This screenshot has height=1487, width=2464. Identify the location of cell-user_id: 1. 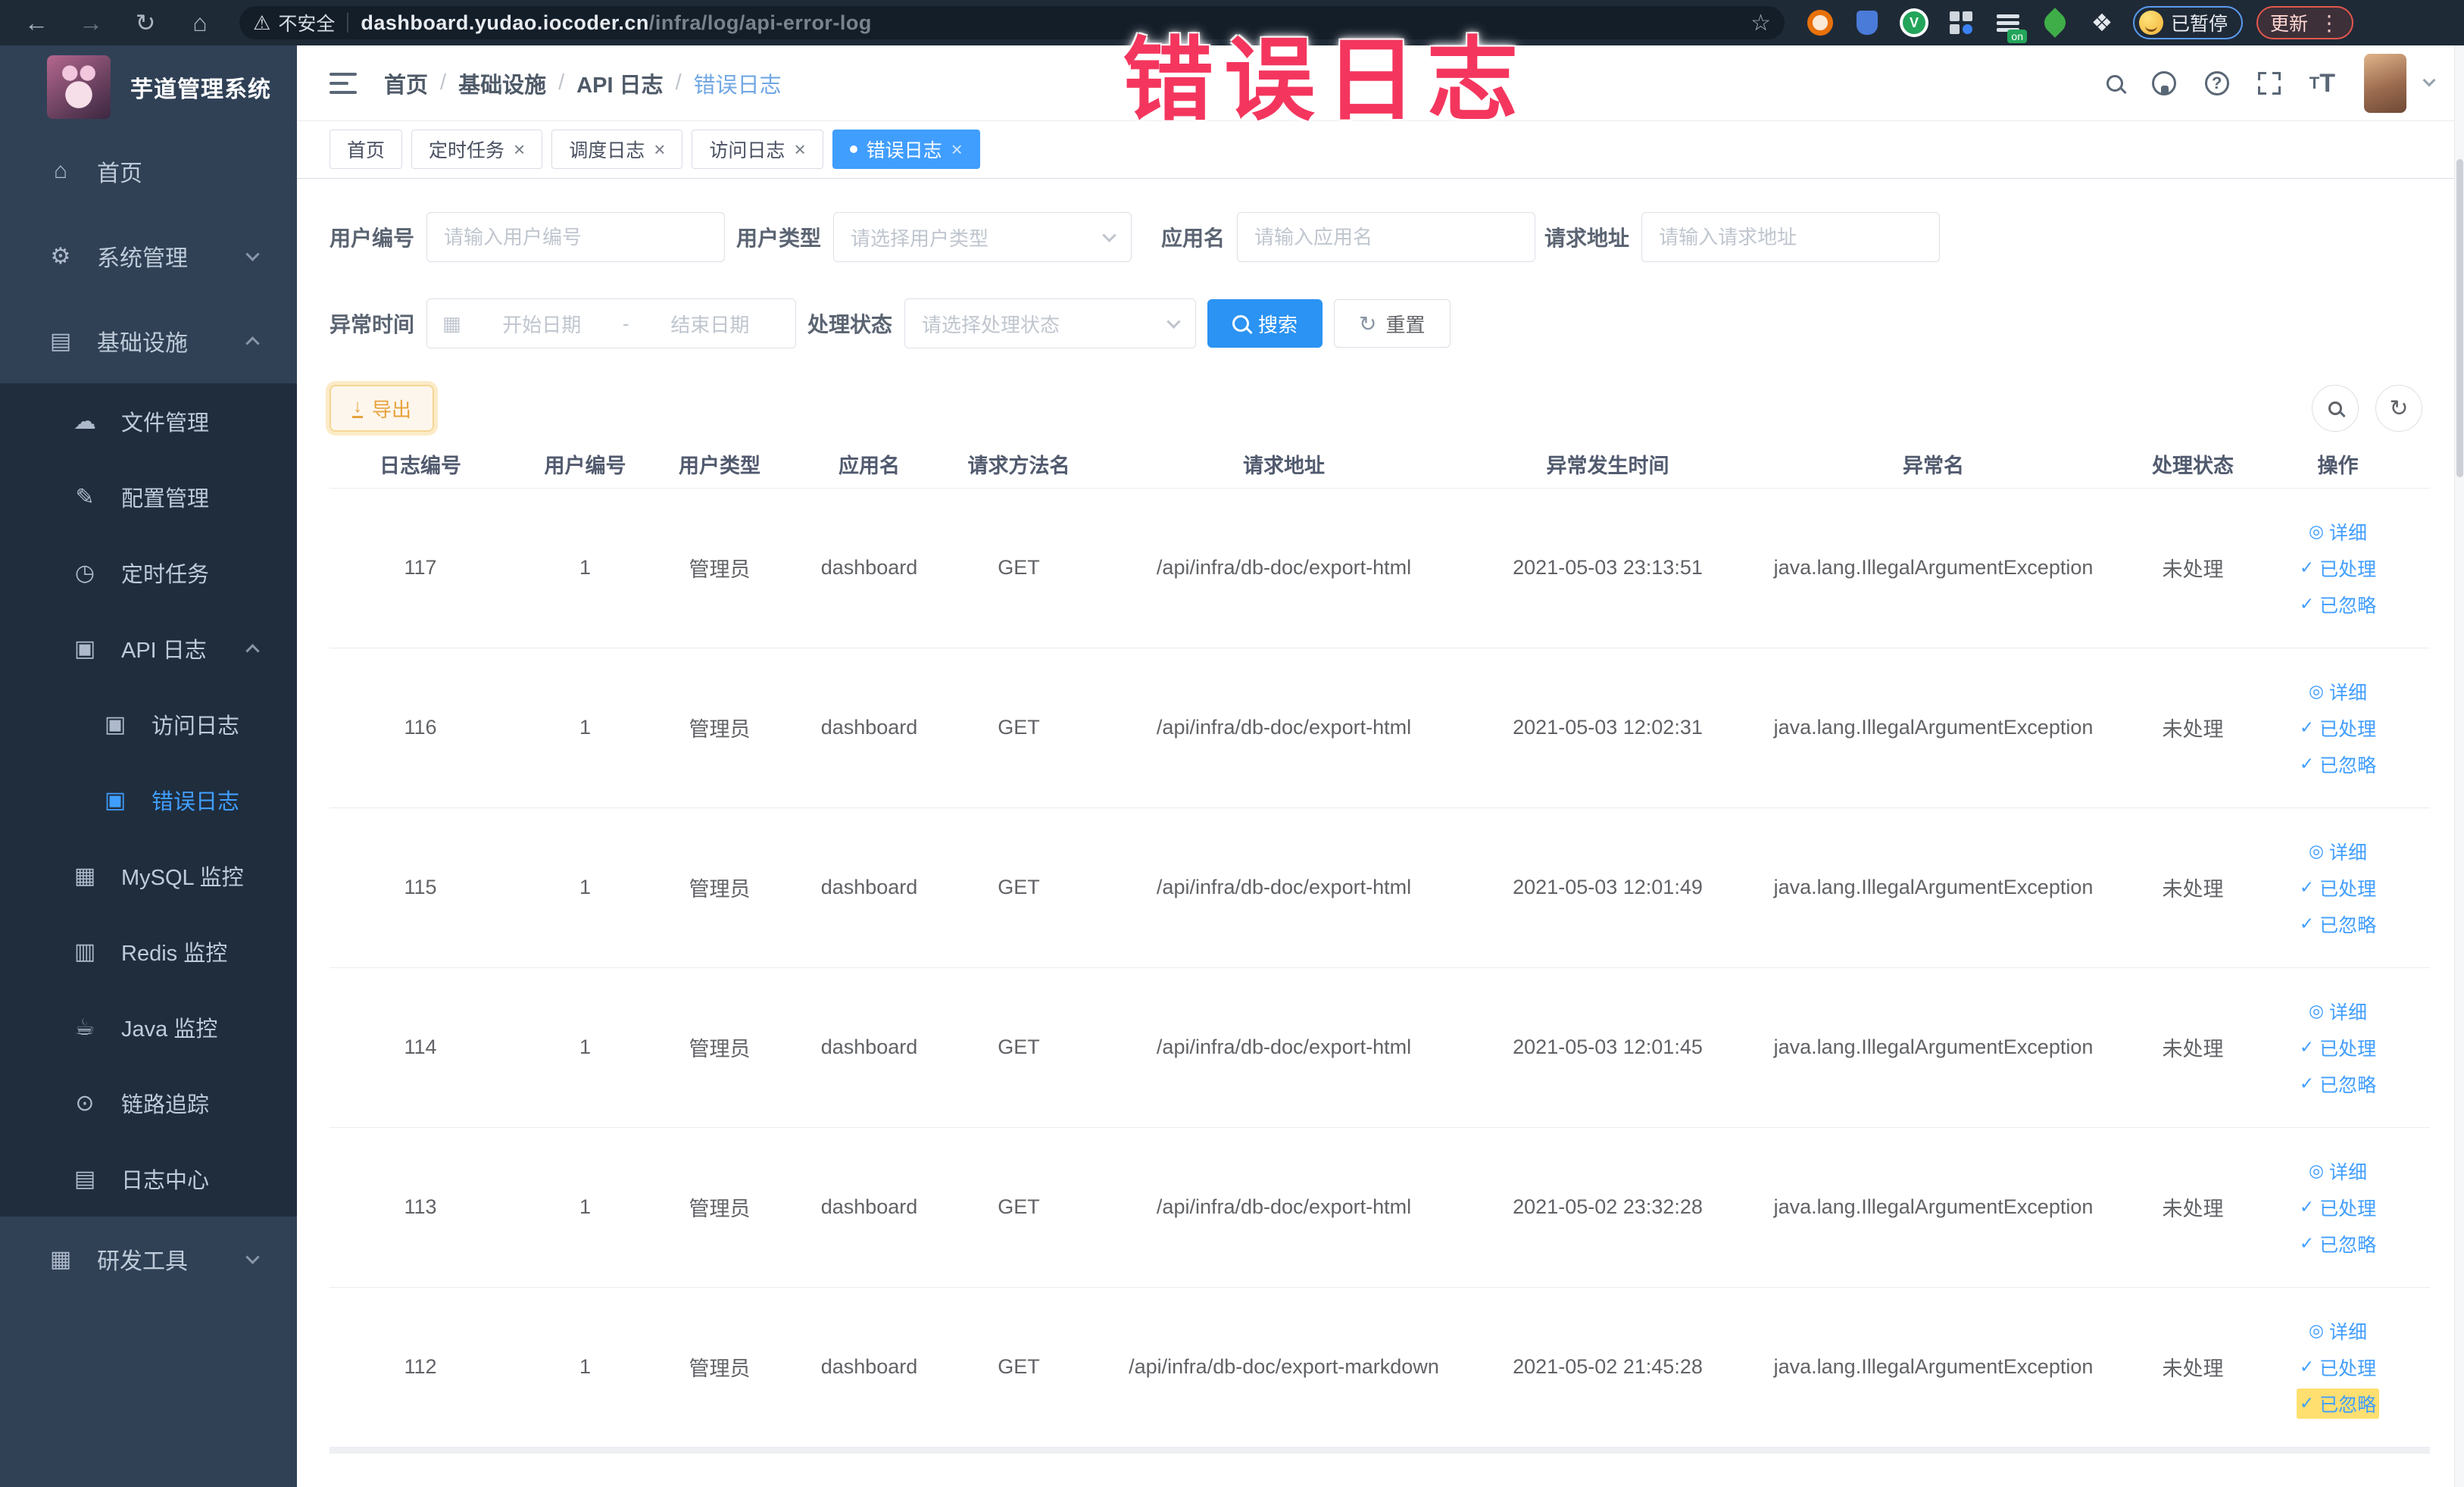
(585, 728).